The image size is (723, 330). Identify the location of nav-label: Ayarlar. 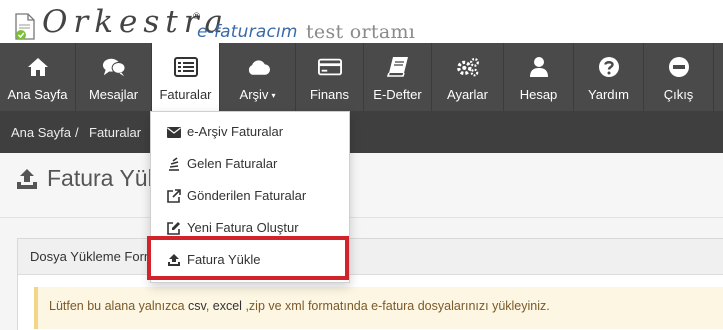
(467, 94).